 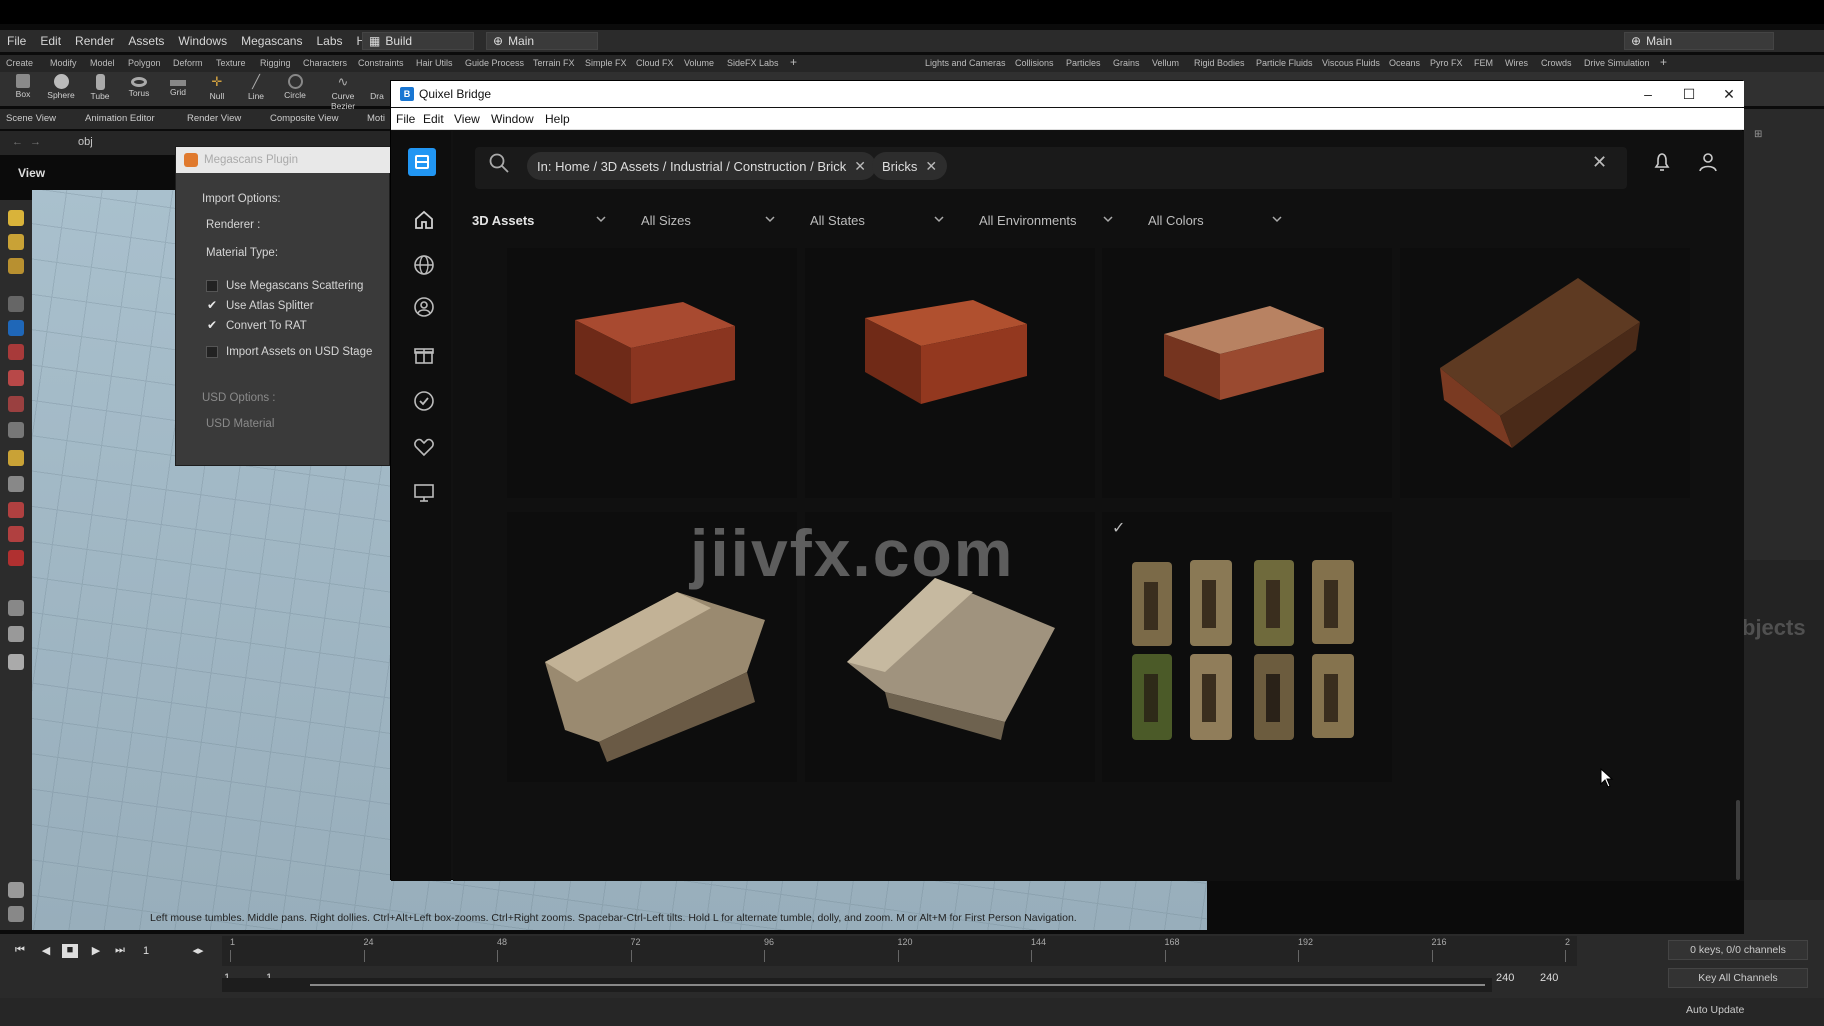 I want to click on shelf-tab-rigging: Rigging, so click(x=275, y=63).